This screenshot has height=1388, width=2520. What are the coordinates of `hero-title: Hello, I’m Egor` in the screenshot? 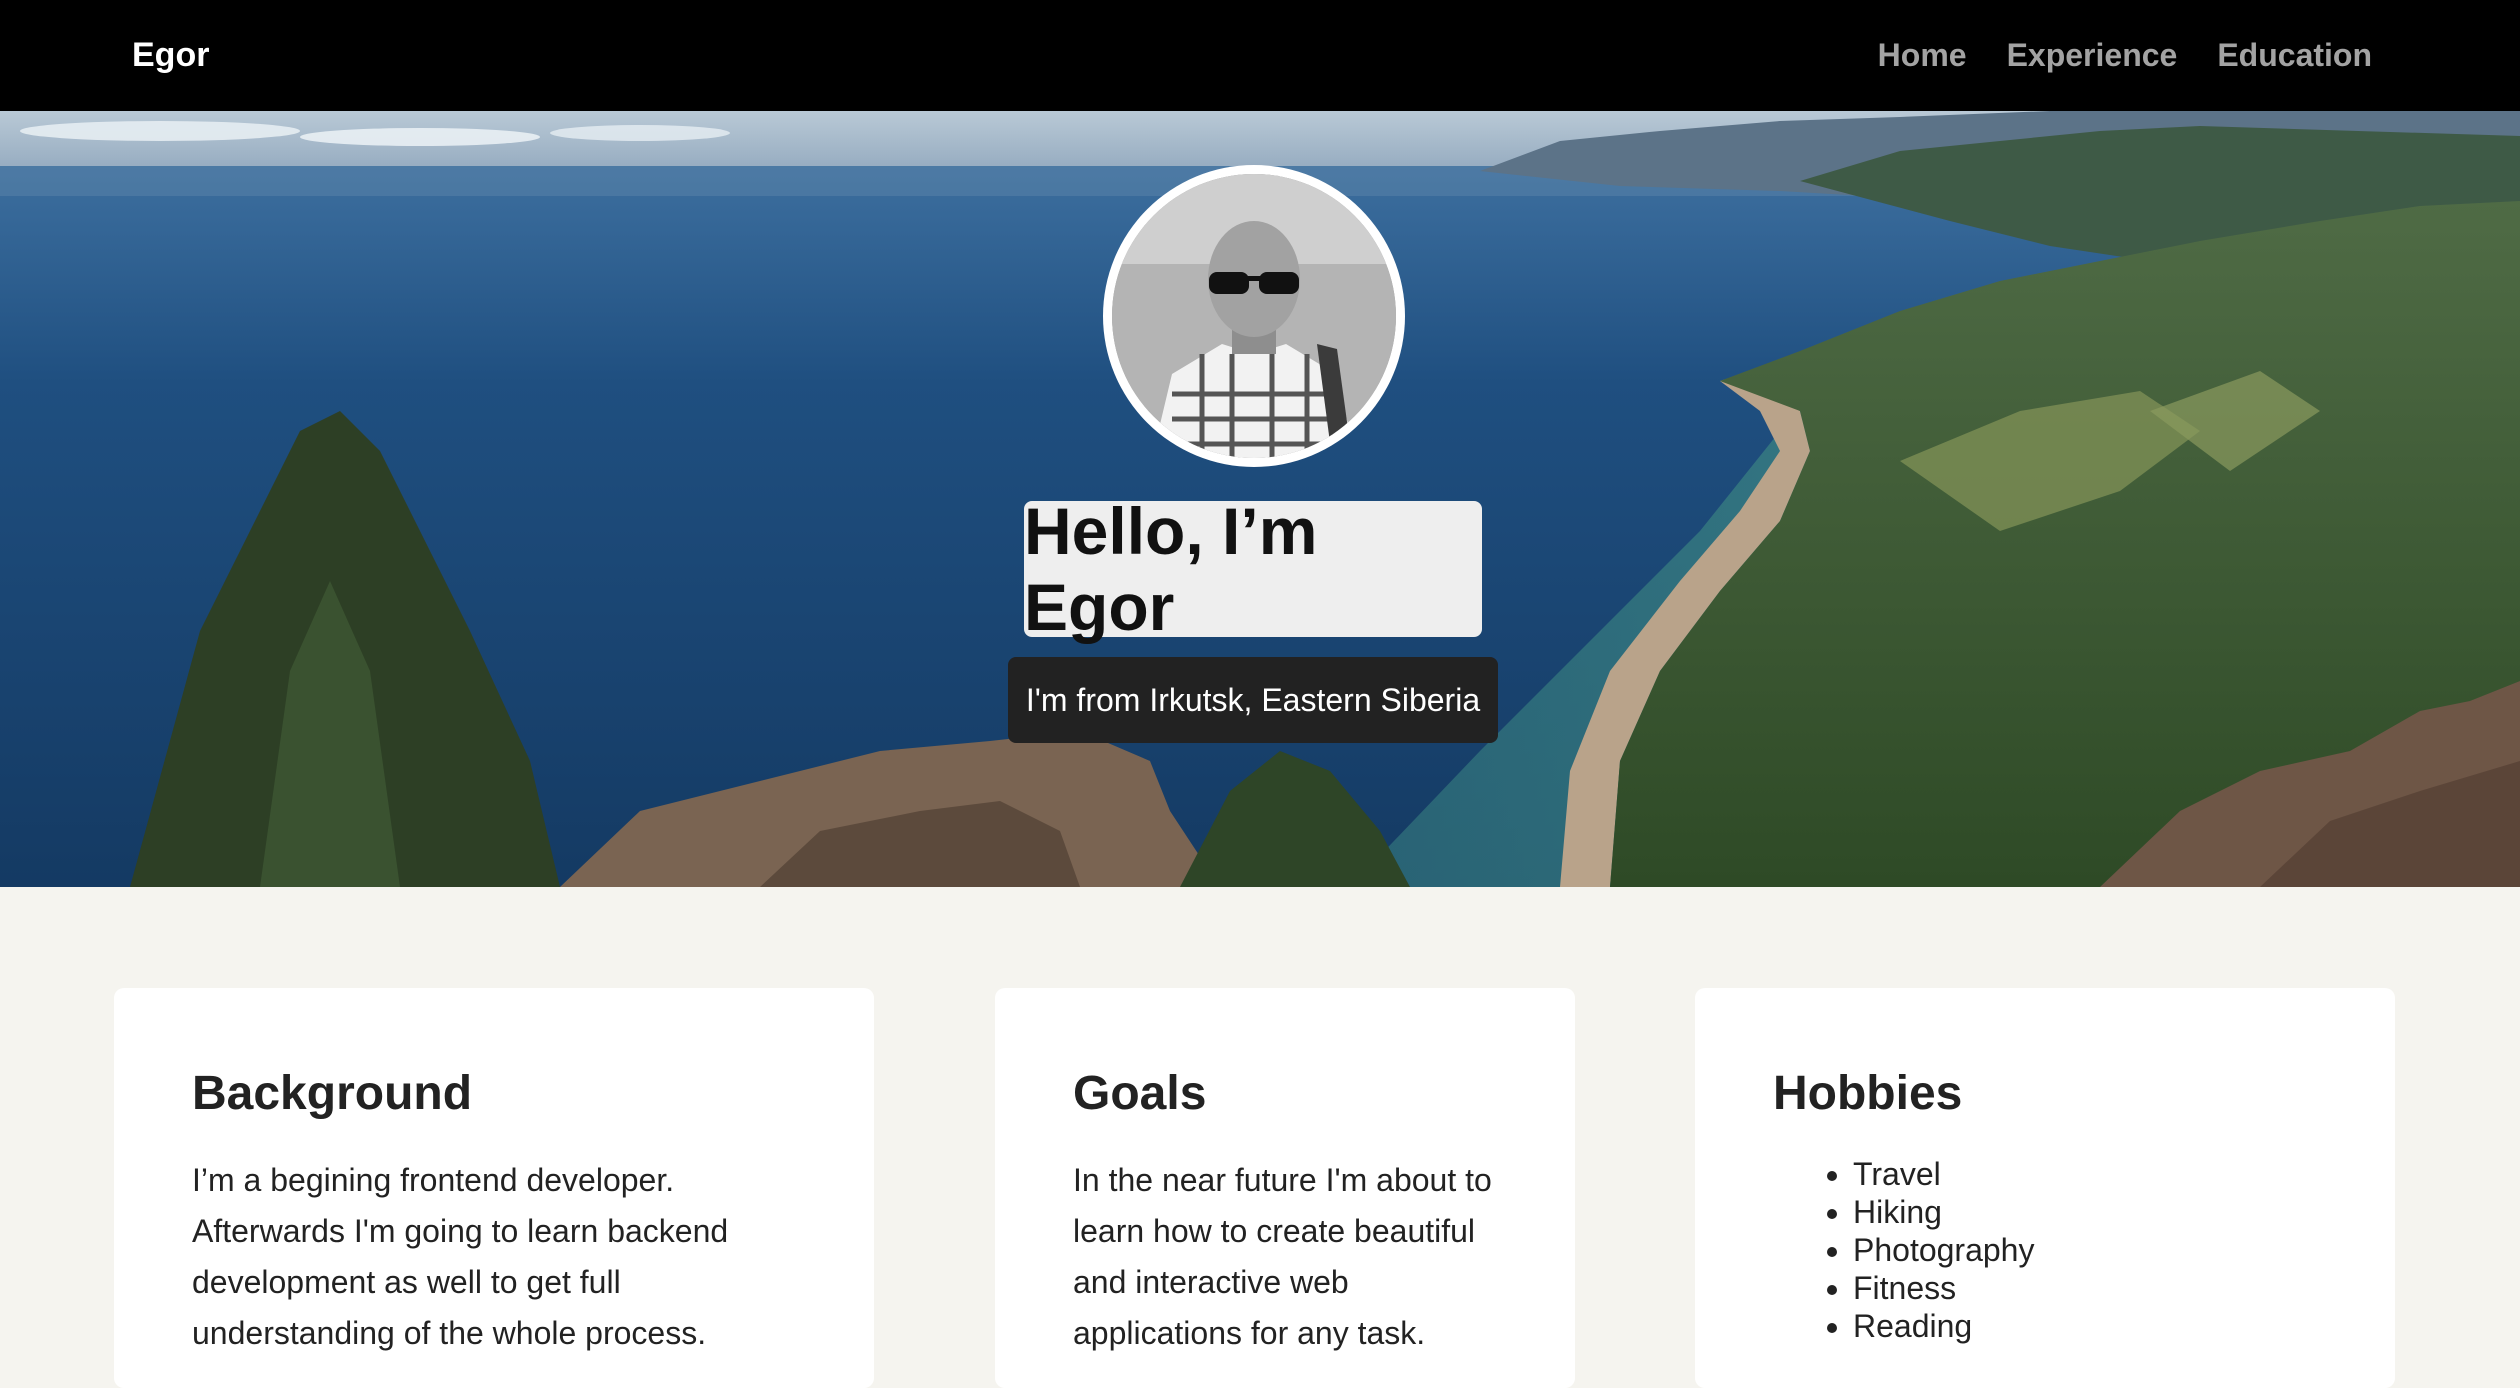 It's located at (1253, 569).